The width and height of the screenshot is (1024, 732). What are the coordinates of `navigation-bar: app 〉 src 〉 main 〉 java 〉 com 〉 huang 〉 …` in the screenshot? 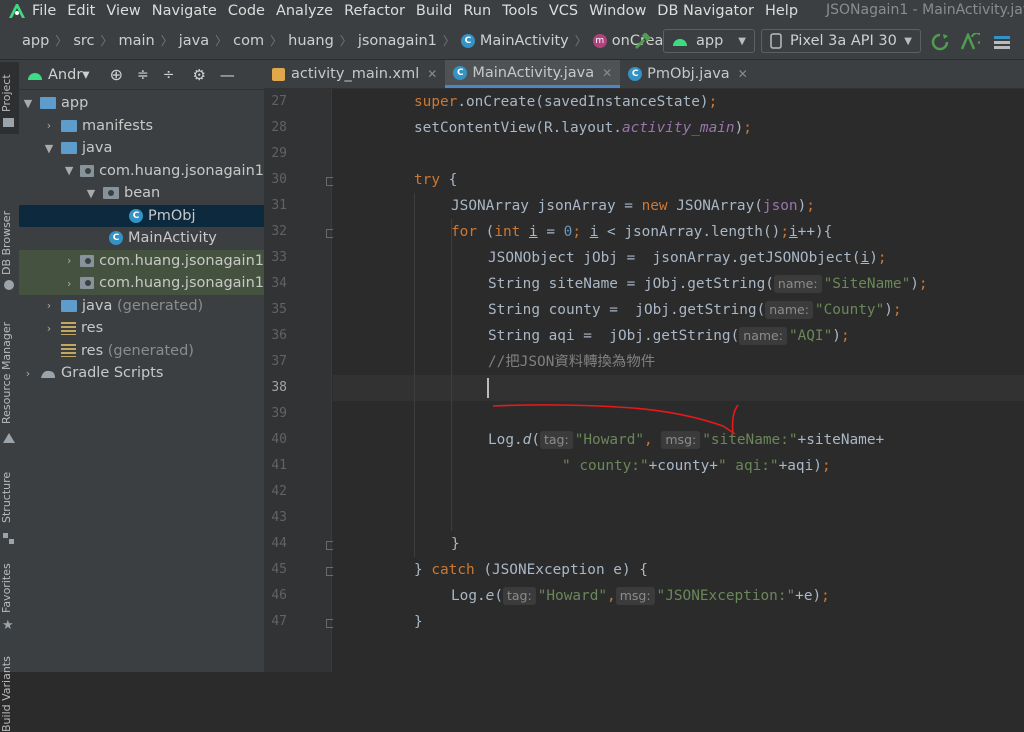 It's located at (512, 41).